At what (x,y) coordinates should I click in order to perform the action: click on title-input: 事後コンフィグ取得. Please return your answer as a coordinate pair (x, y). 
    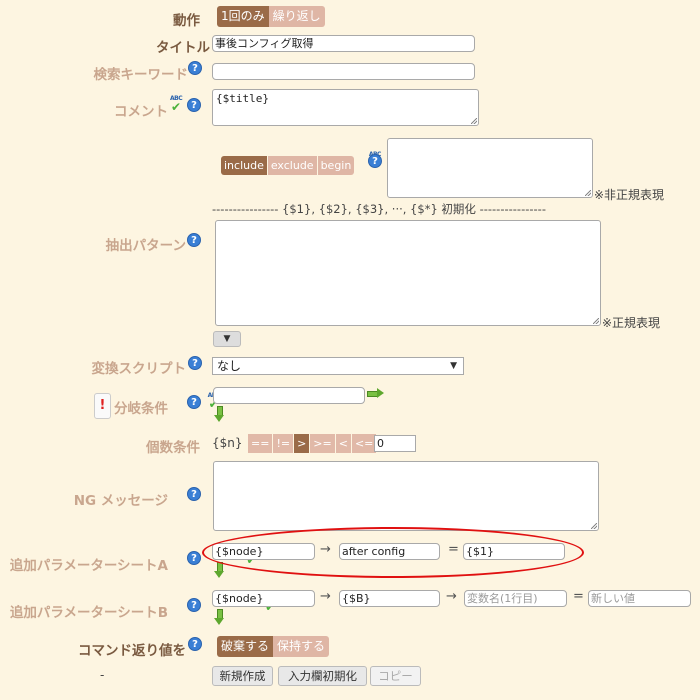
    Looking at the image, I should click on (343, 43).